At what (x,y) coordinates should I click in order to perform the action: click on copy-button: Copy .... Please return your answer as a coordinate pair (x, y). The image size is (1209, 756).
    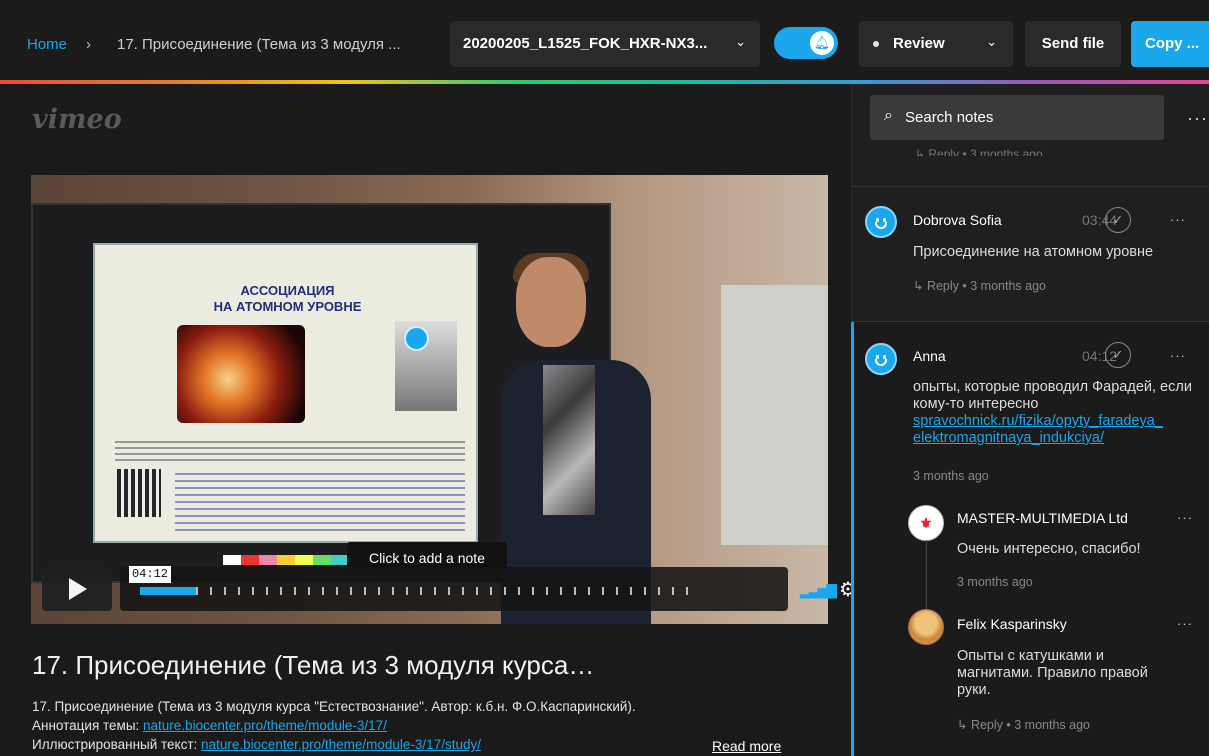
    Looking at the image, I should click on (1170, 44).